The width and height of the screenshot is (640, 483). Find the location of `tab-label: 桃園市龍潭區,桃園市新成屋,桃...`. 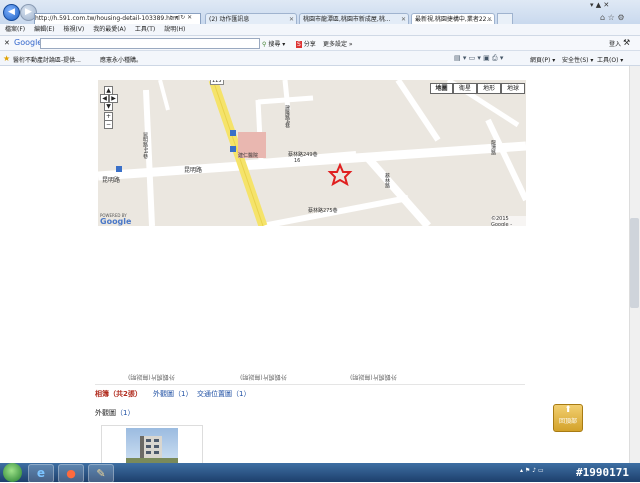

tab-label: 桃園市龍潭區,桃園市新成屋,桃... is located at coordinates (347, 19).